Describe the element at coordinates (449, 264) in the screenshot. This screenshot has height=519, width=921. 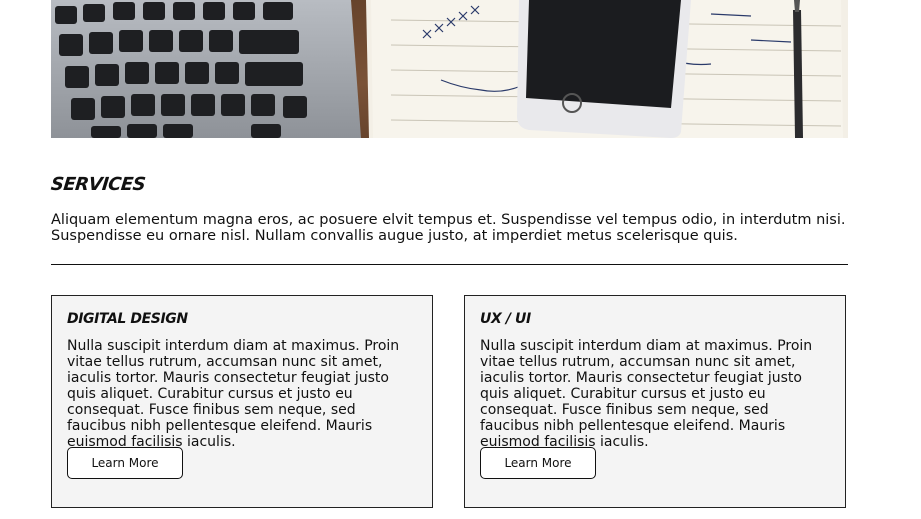
I see `section-divider` at that location.